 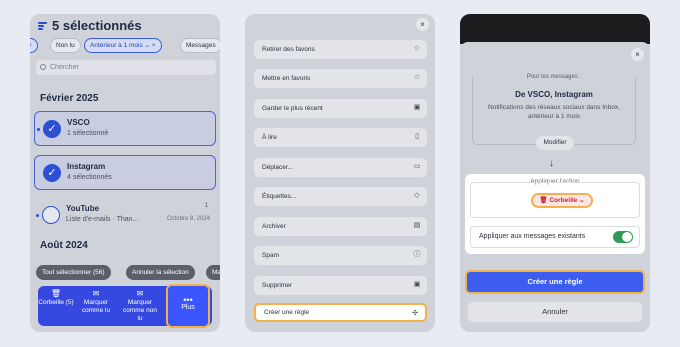 I want to click on ellipsis-icon: •••, so click(x=188, y=300).